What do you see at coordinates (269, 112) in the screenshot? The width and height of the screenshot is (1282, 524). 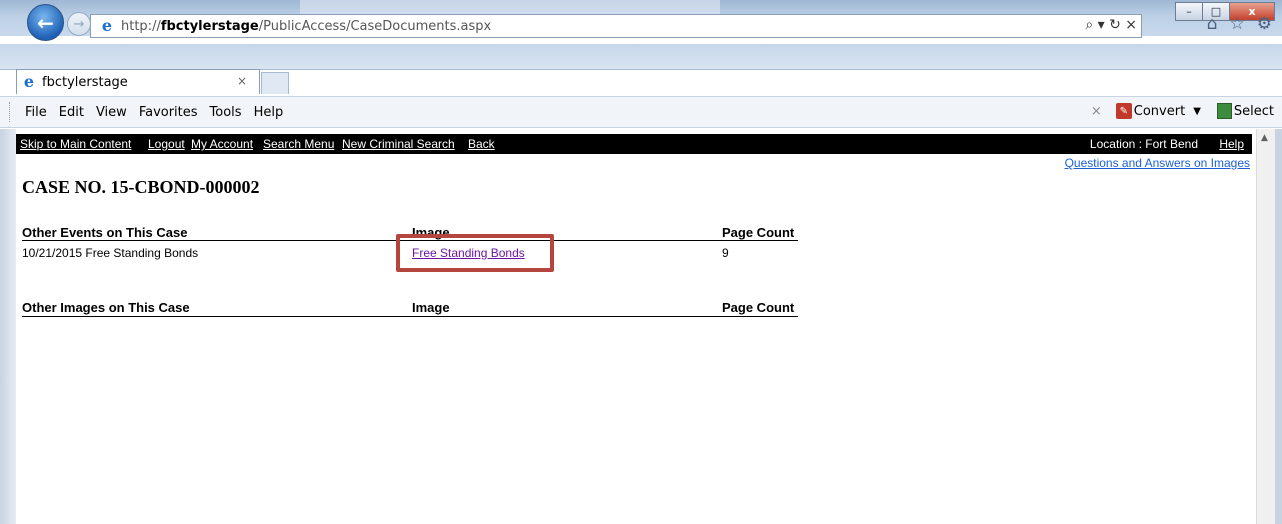 I see `menu-help: Help` at bounding box center [269, 112].